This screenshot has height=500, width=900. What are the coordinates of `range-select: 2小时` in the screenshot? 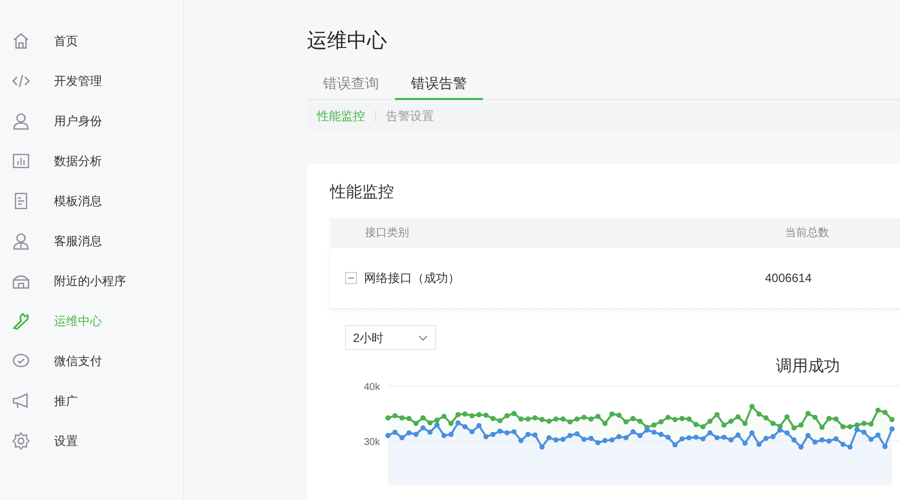 It's located at (390, 337).